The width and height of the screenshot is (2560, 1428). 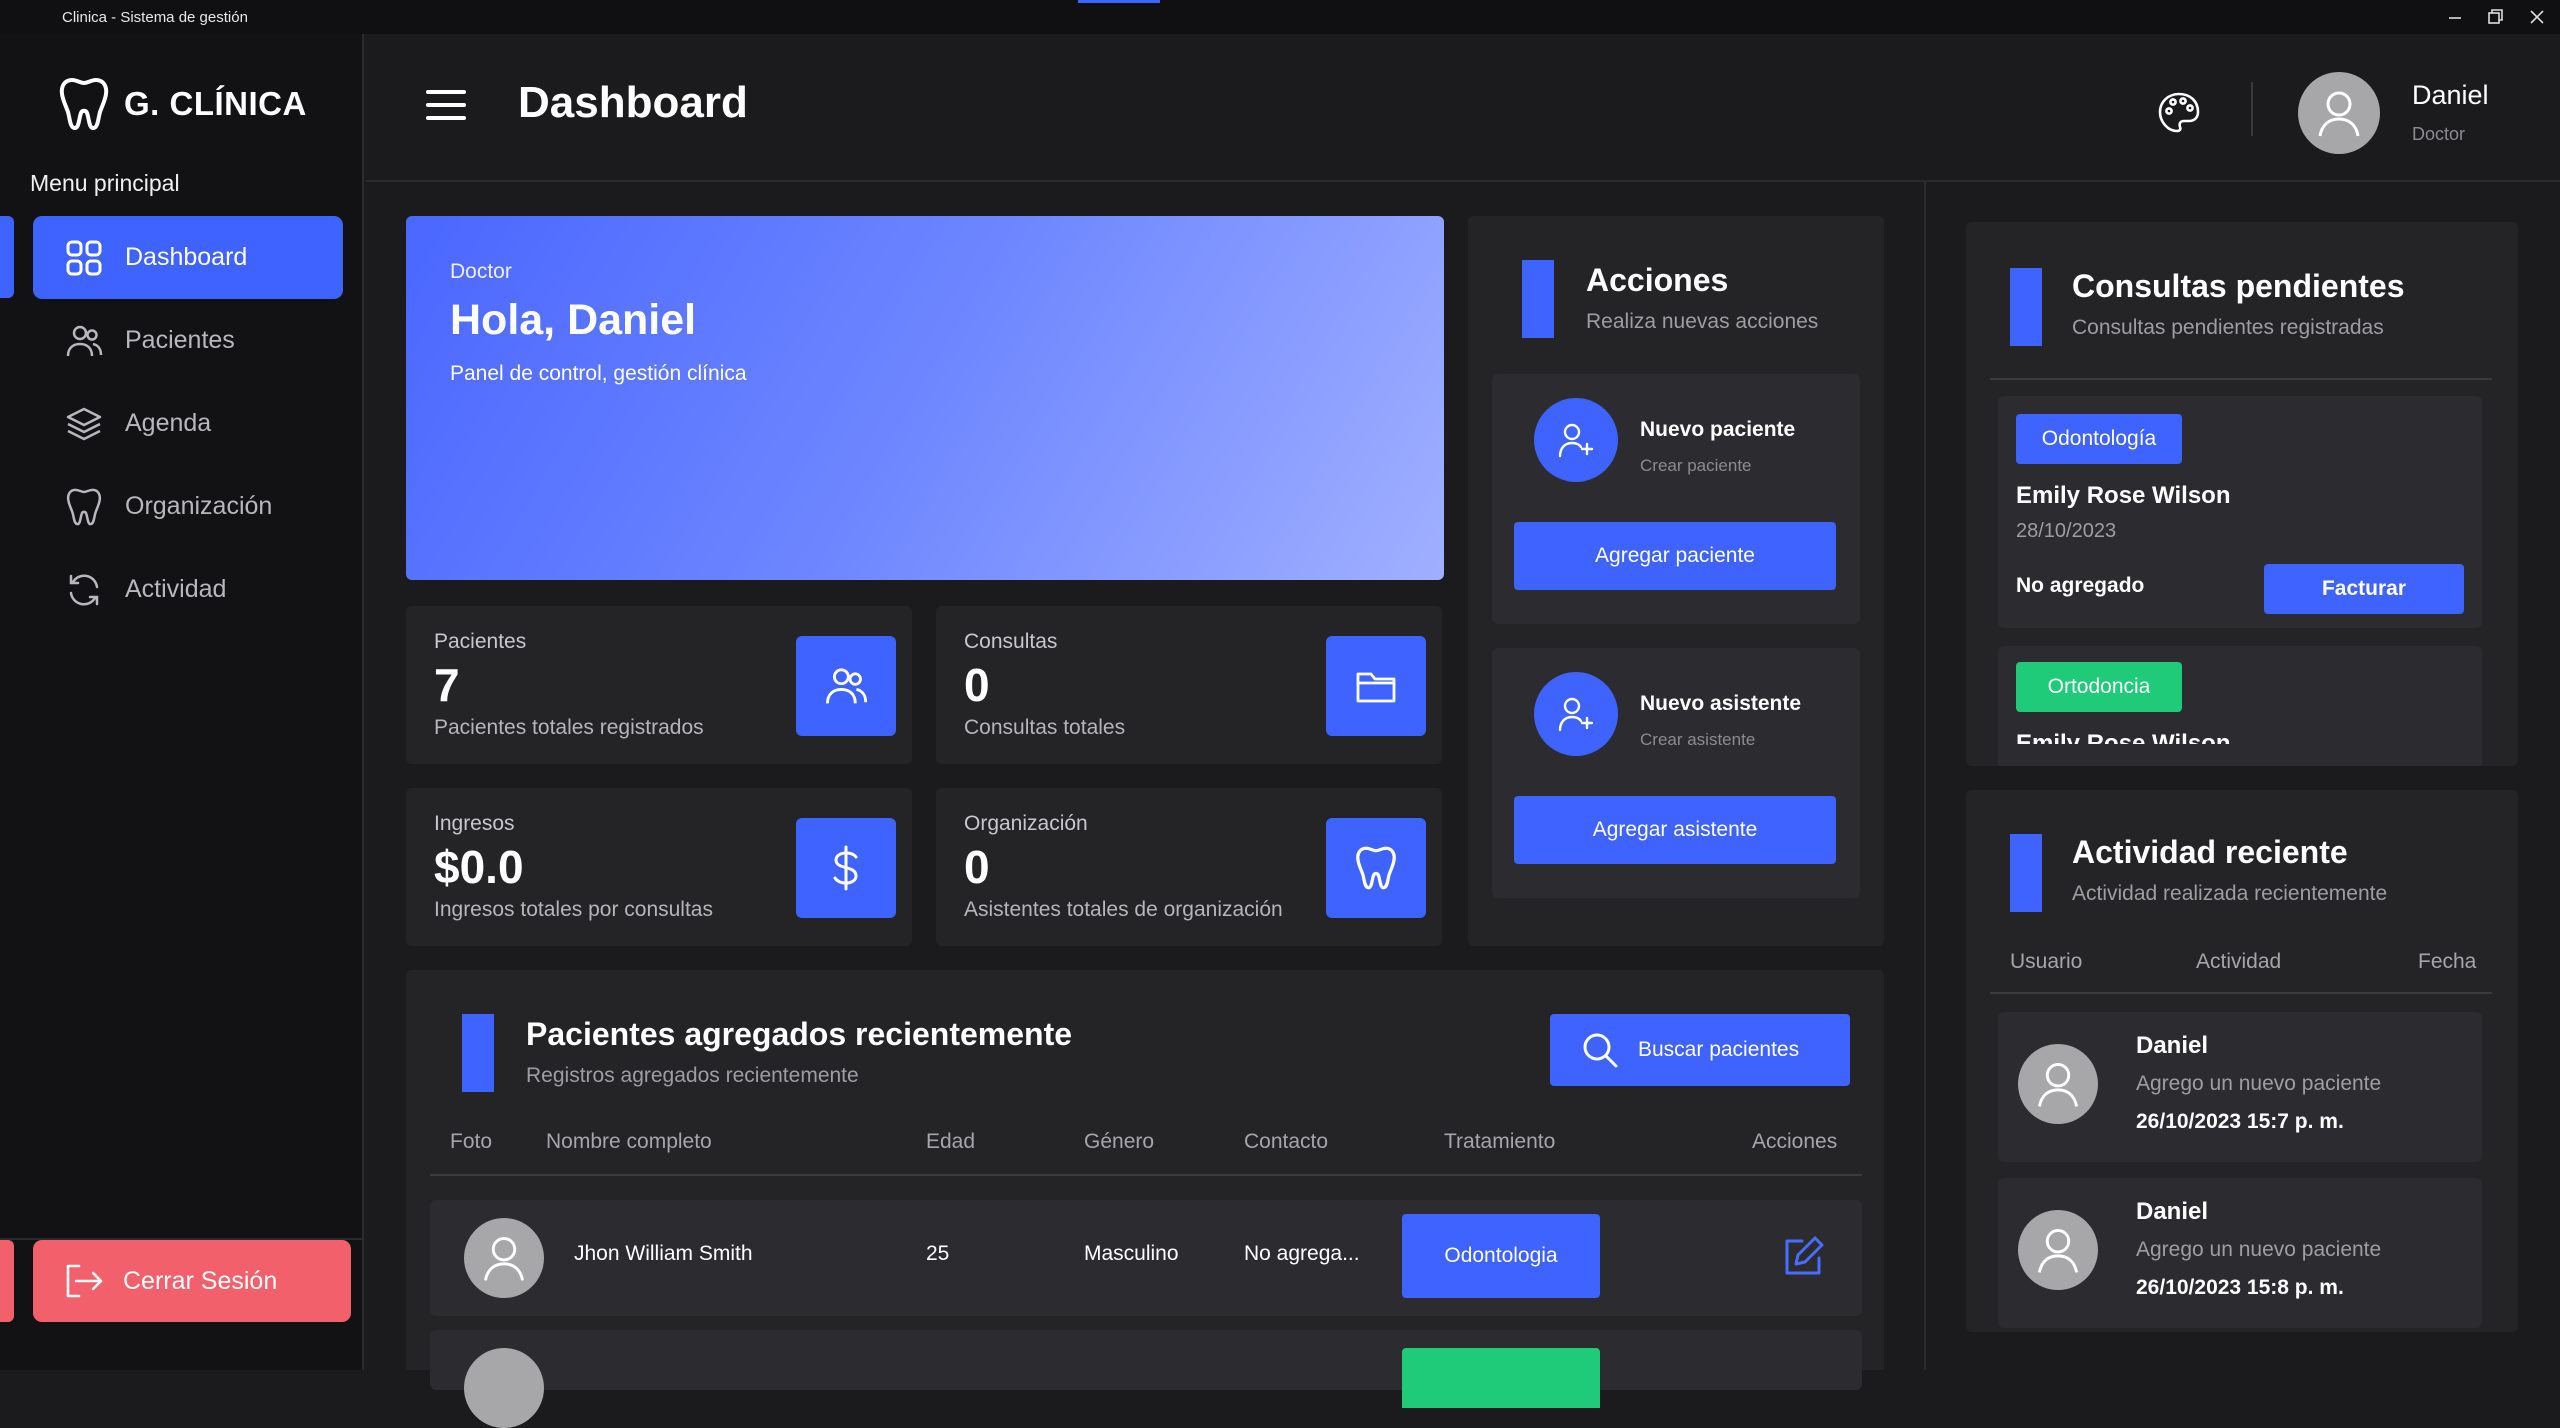 I want to click on stat-label: Organización, so click(x=1026, y=823).